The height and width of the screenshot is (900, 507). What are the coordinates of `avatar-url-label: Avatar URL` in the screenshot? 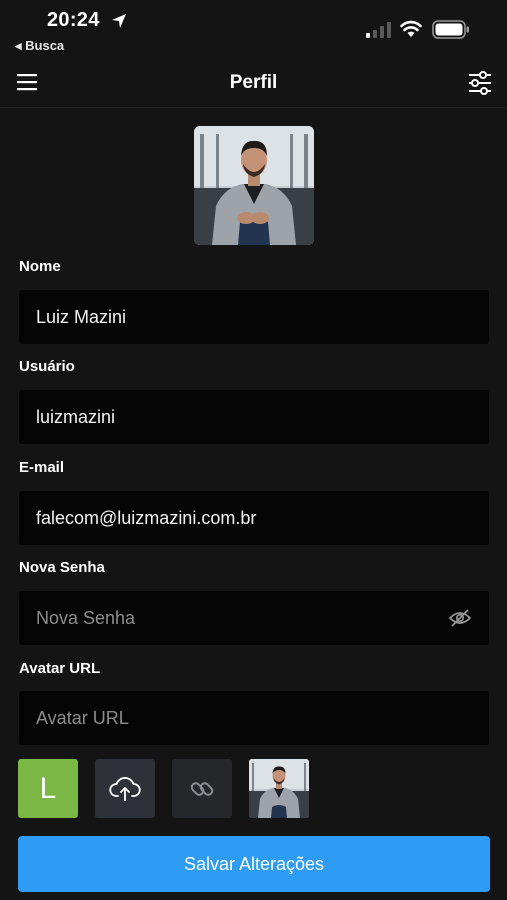 It's located at (60, 668).